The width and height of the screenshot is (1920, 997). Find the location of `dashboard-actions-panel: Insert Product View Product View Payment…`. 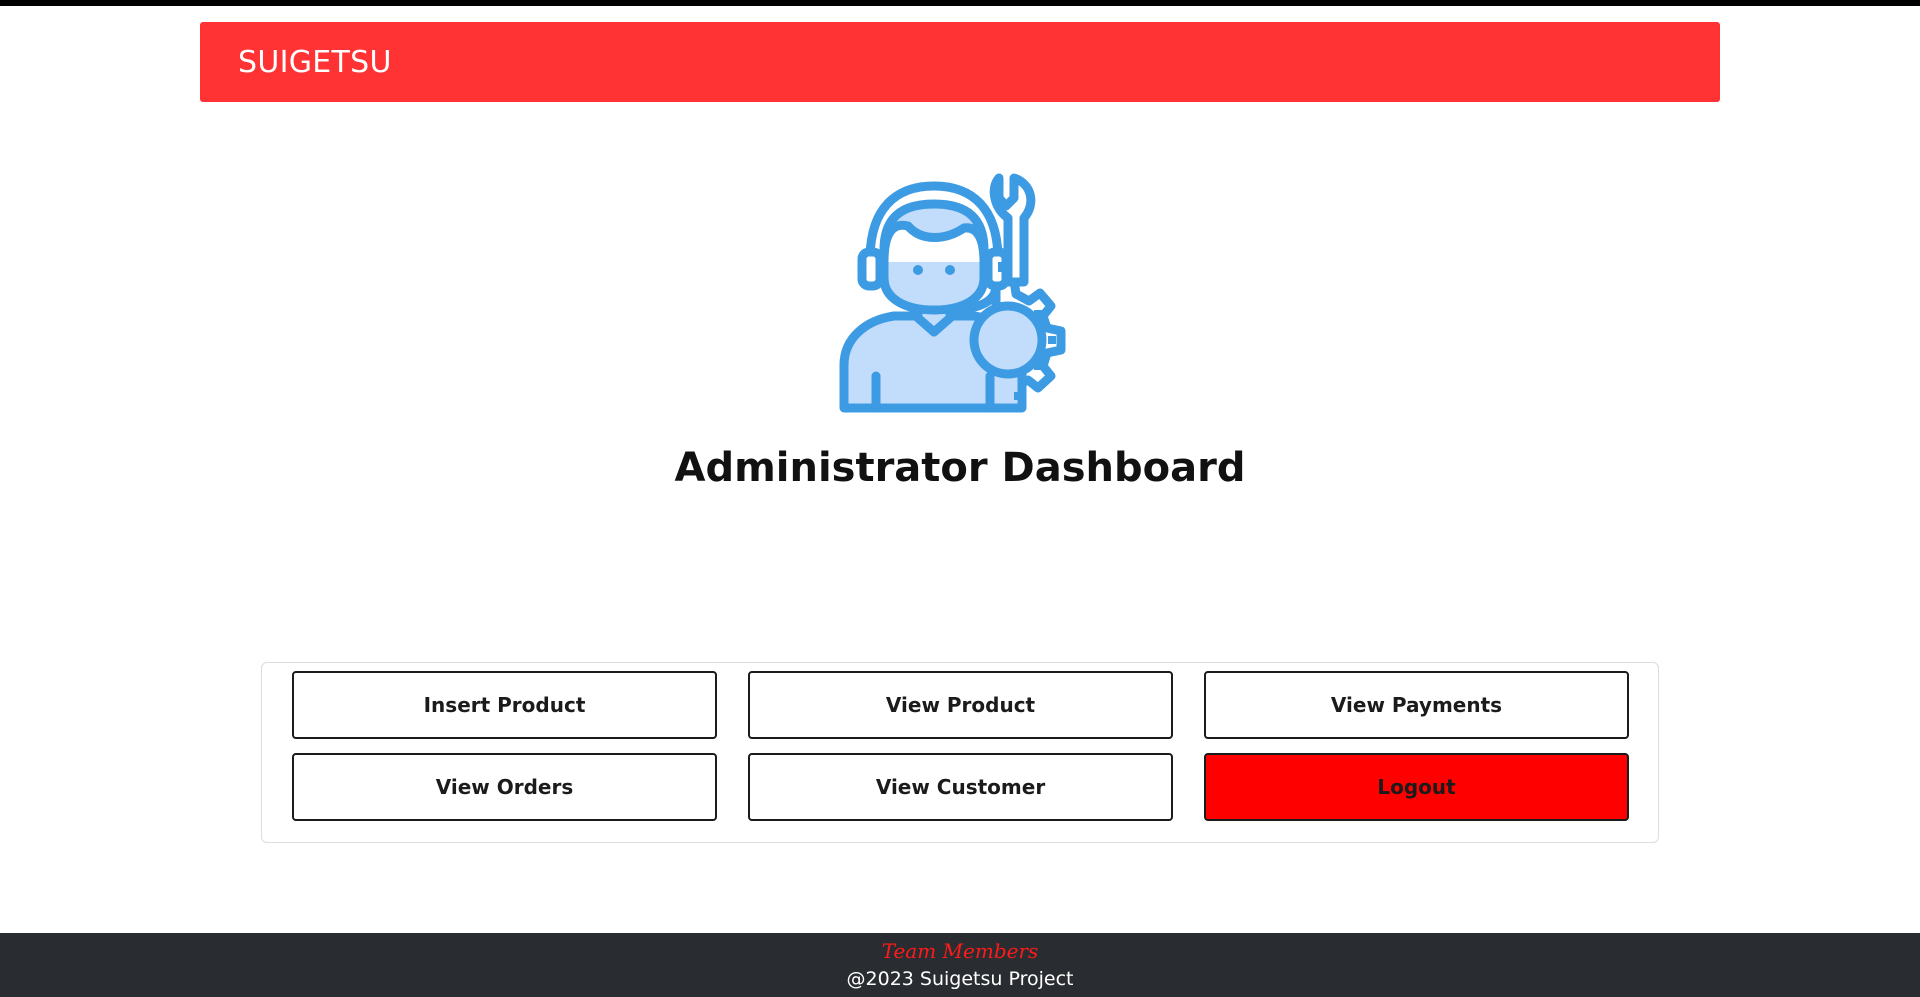

dashboard-actions-panel: Insert Product View Product View Payment… is located at coordinates (960, 752).